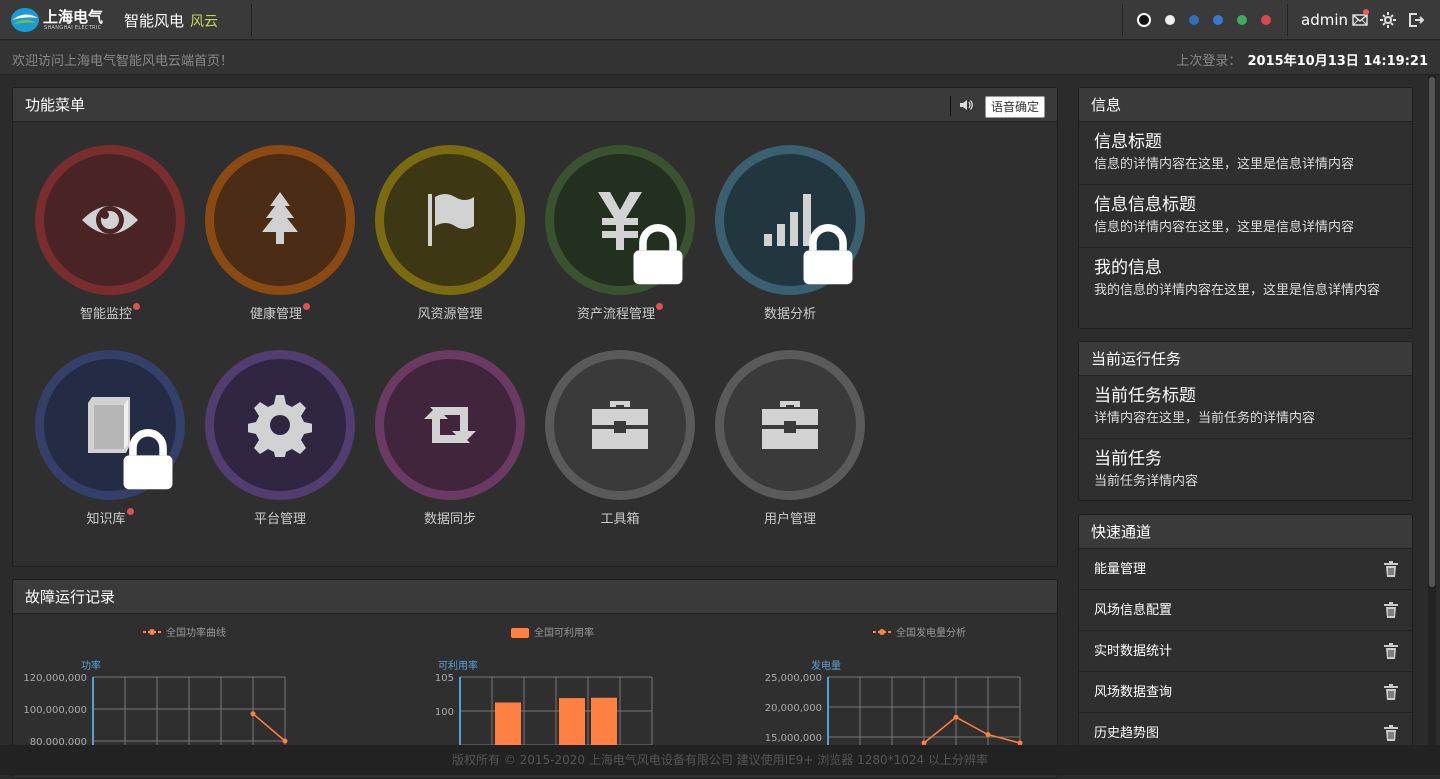 The width and height of the screenshot is (1440, 779). What do you see at coordinates (1245, 359) in the screenshot?
I see `panel-header: 当前运行任务` at bounding box center [1245, 359].